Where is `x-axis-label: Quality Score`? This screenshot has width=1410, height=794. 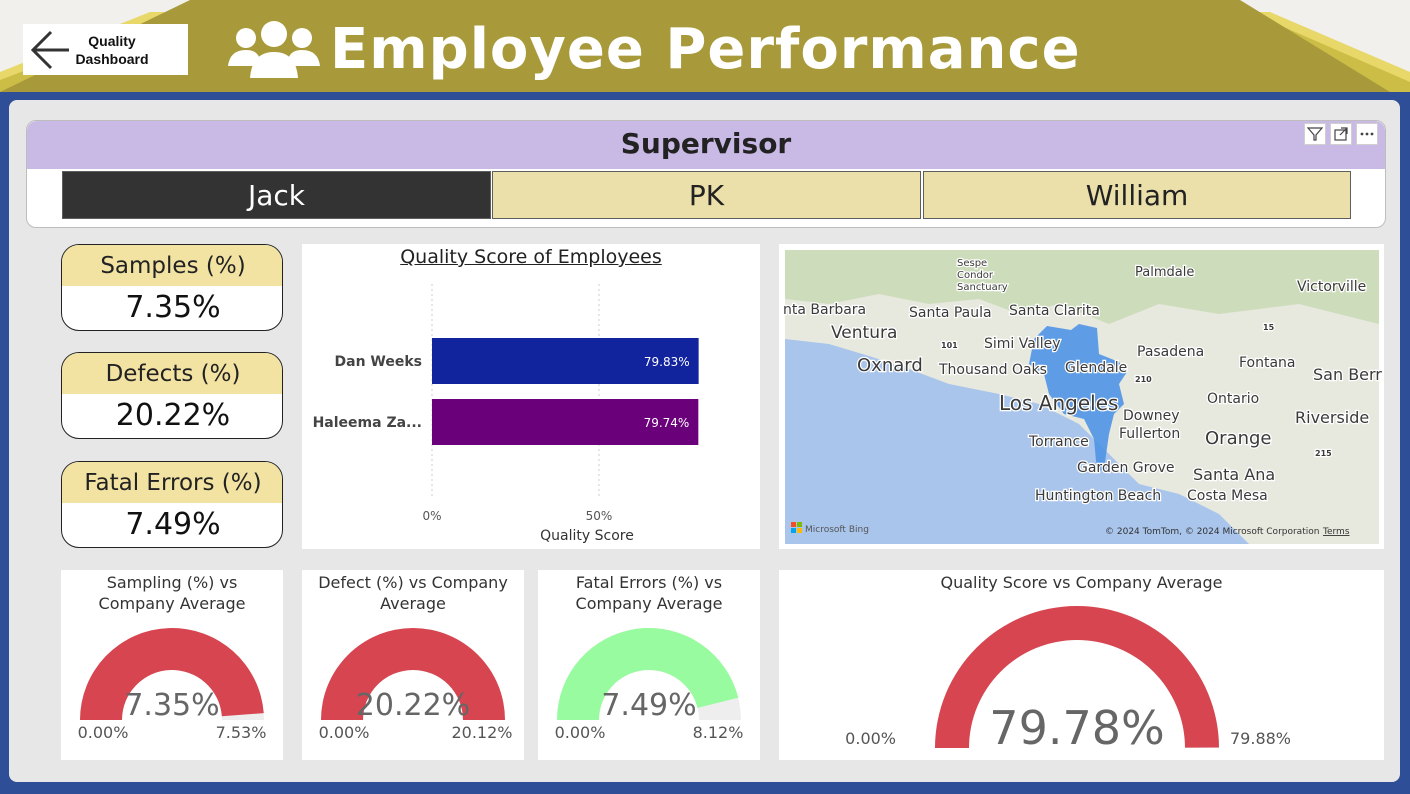 x-axis-label: Quality Score is located at coordinates (587, 536).